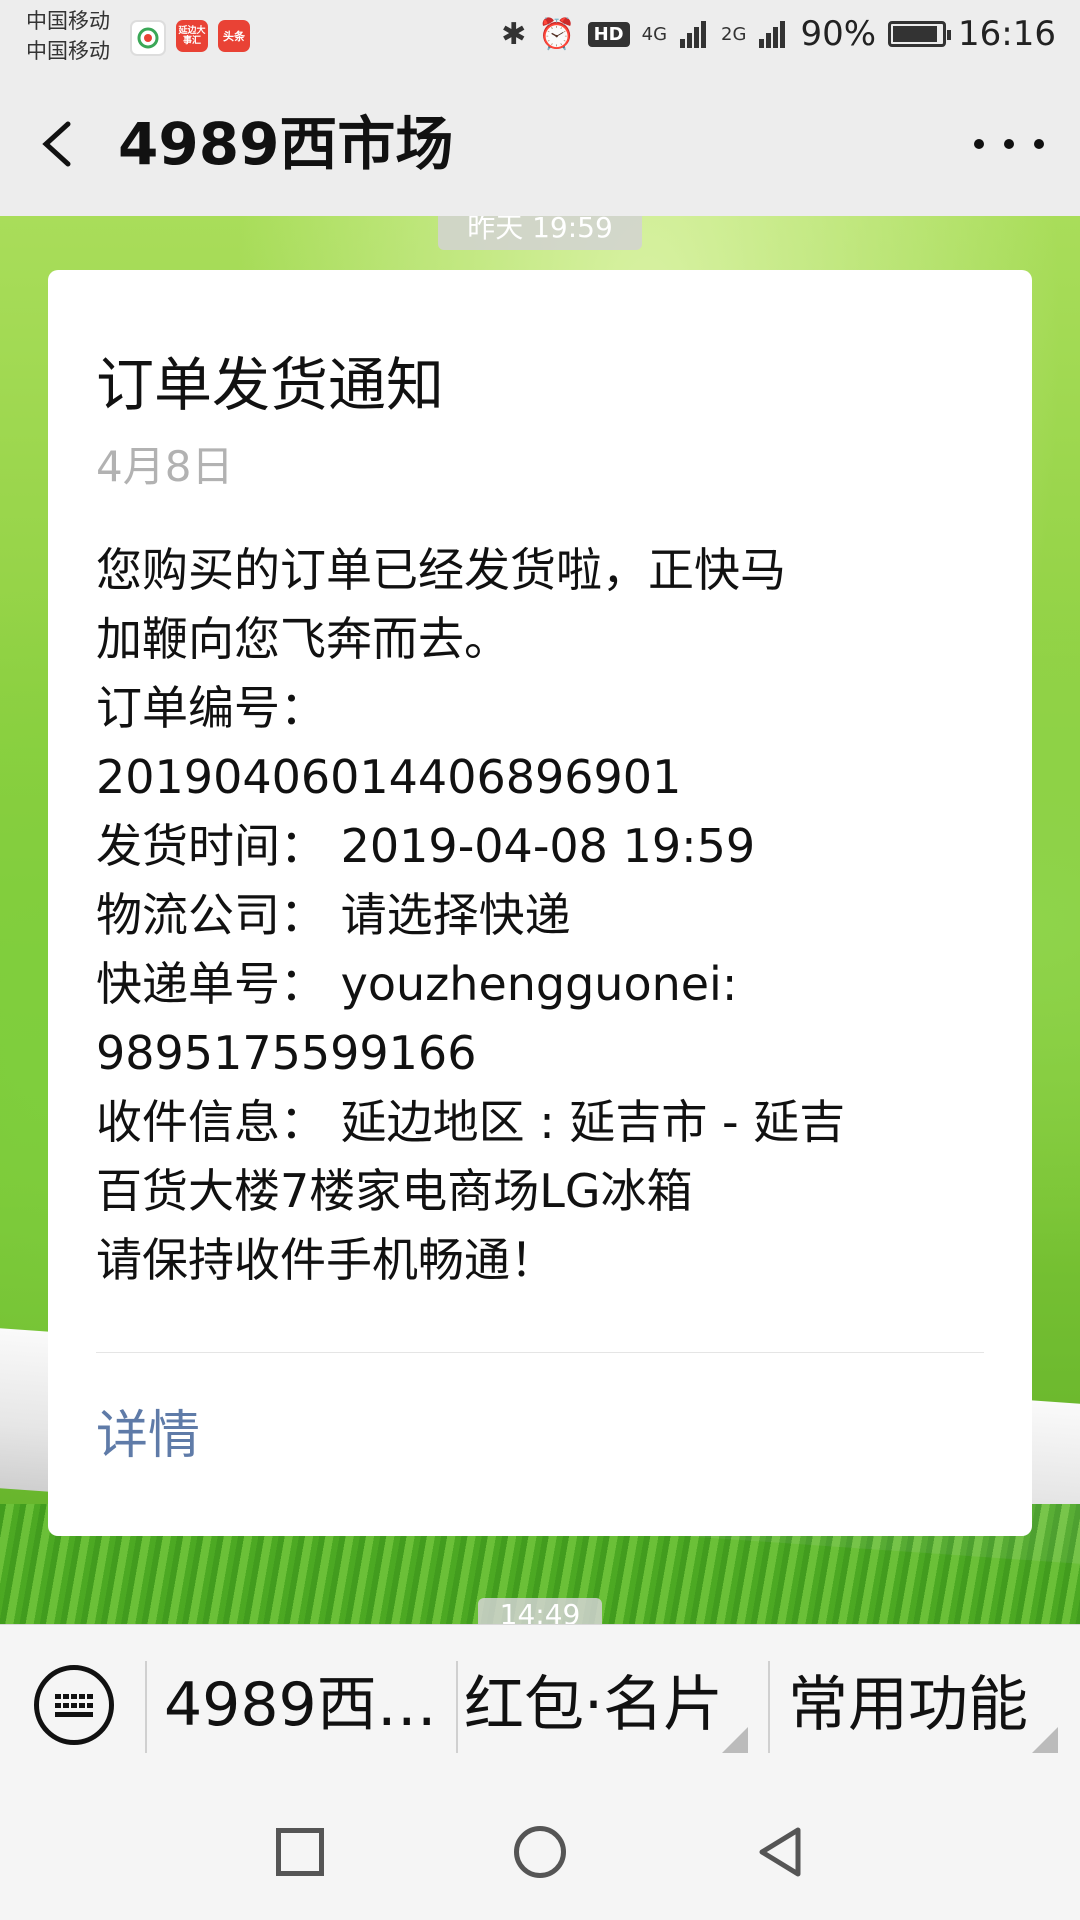 The height and width of the screenshot is (1920, 1080). What do you see at coordinates (557, 34) in the screenshot?
I see `alarm-icon: ⏰` at bounding box center [557, 34].